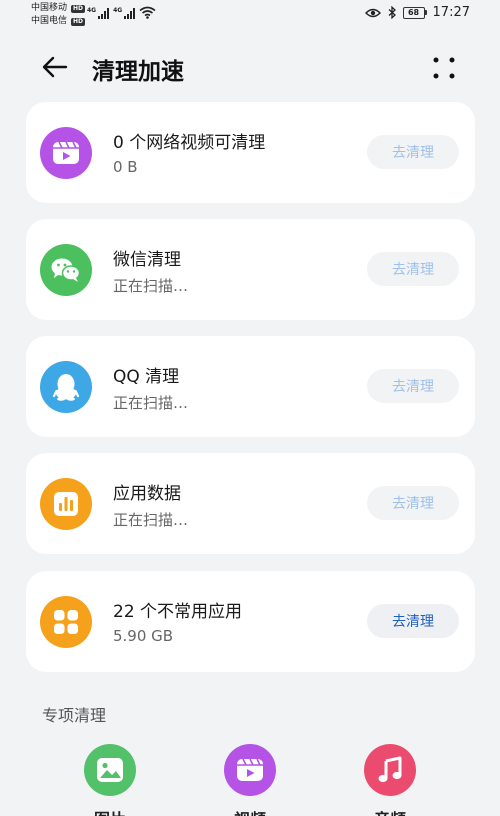  Describe the element at coordinates (250, 16) in the screenshot. I see `status-bar: 中国移动 HD 中国电信 HD 4G 4G 68 17:27` at that location.